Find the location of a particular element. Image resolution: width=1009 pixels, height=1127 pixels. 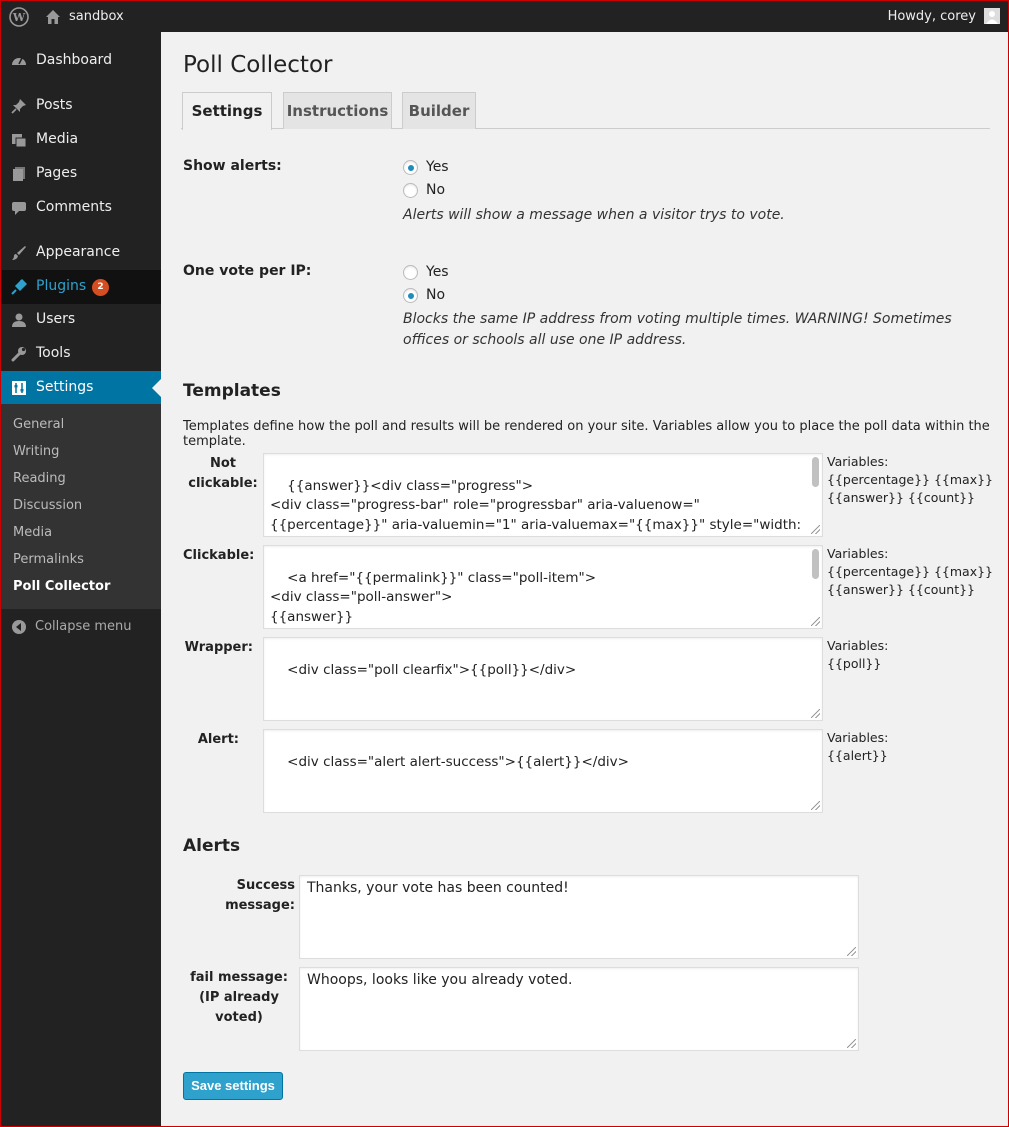

fail-message-textarea: Whoops, looks like you already voted. is located at coordinates (579, 1009).